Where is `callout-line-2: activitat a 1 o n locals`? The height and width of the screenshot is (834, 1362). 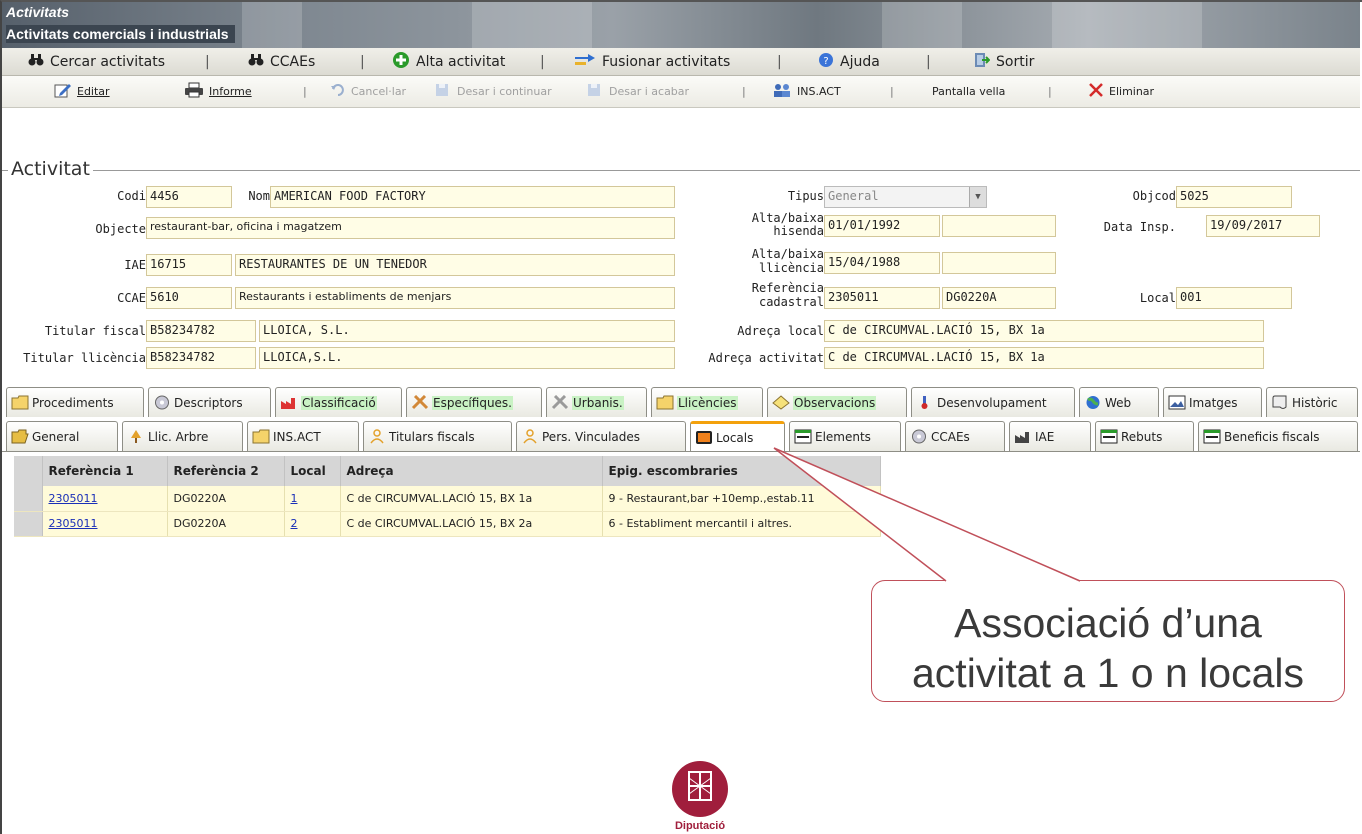
callout-line-2: activitat a 1 o n locals is located at coordinates (1108, 673).